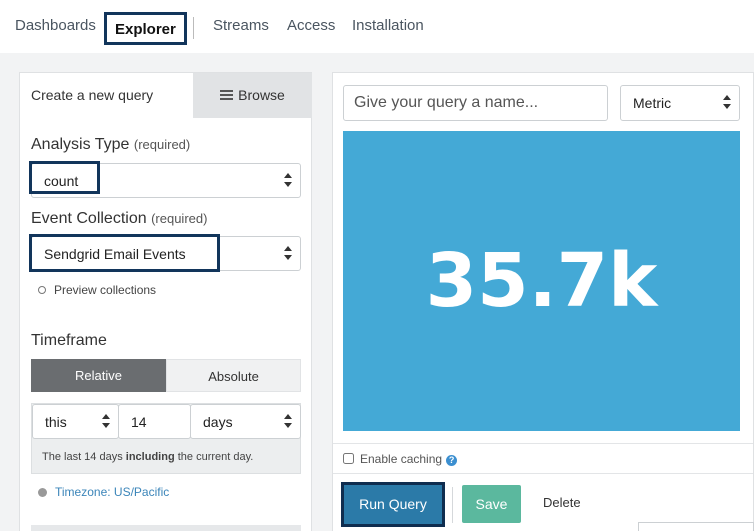 The width and height of the screenshot is (754, 531). I want to click on tab-browse: Browse, so click(252, 95).